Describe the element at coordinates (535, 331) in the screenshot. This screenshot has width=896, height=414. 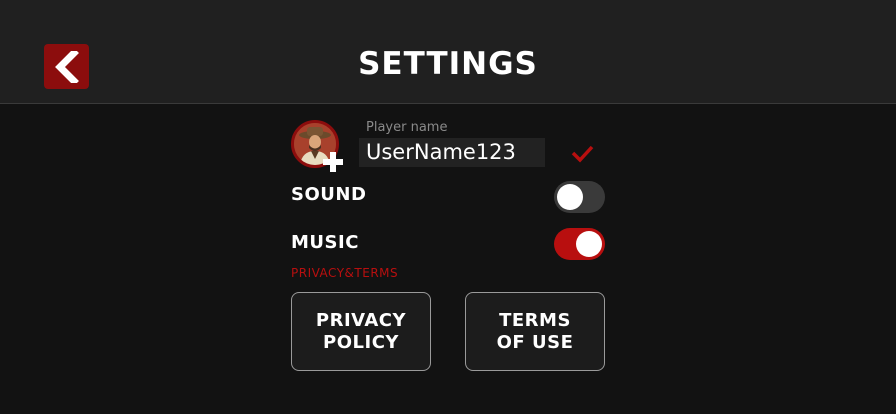
I see `terms-of-use-button: TERMS OF USE` at that location.